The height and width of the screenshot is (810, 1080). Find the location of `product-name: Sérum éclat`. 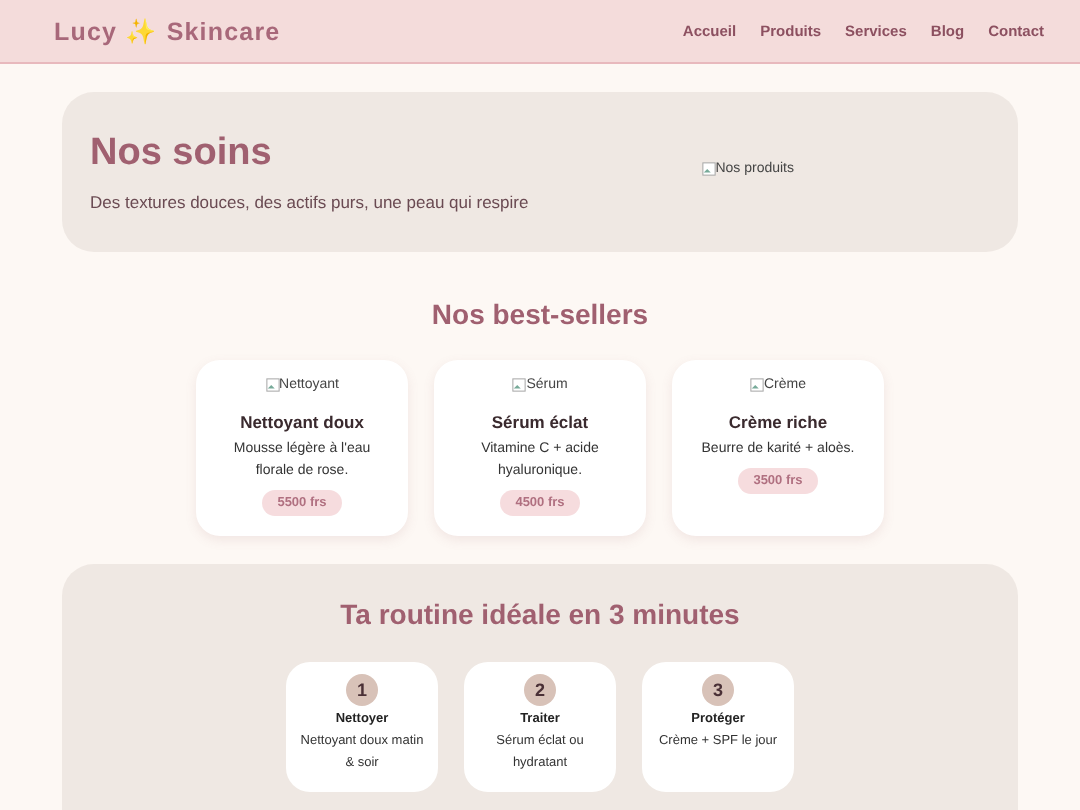

product-name: Sérum éclat is located at coordinates (540, 422).